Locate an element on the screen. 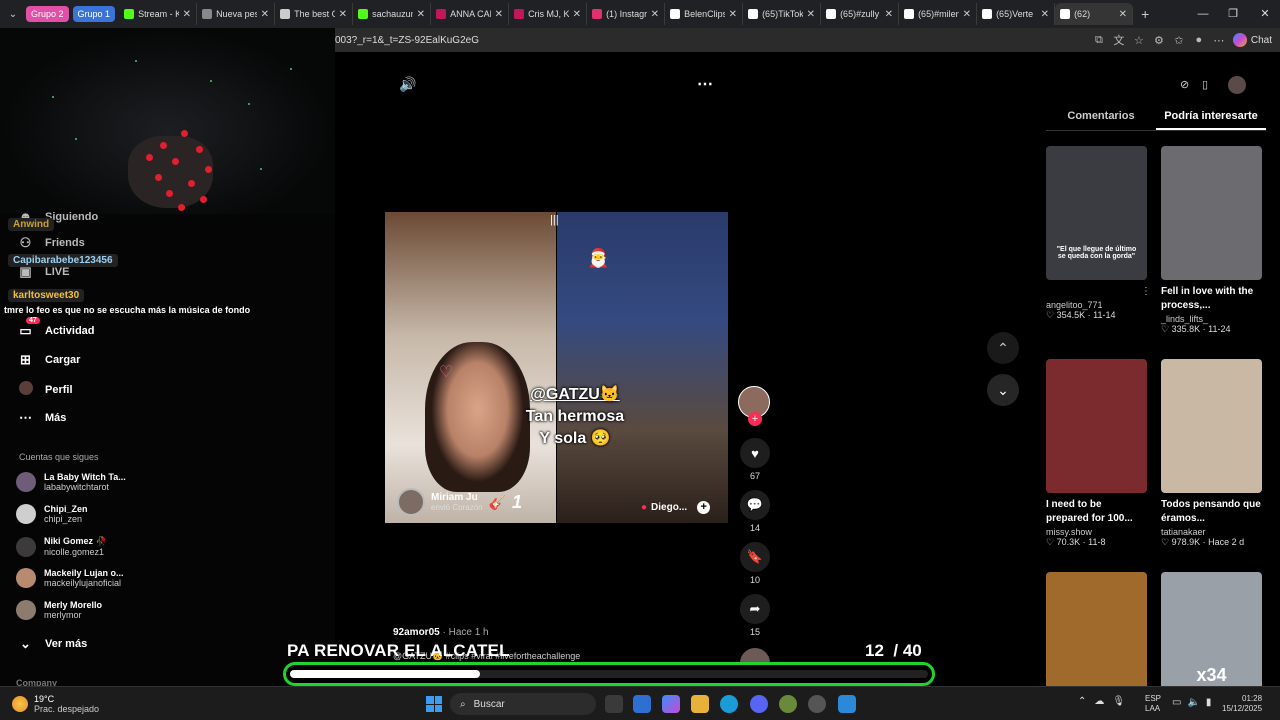 The image size is (1280, 720). heart-outline-icon: ♡ is located at coordinates (1051, 542).